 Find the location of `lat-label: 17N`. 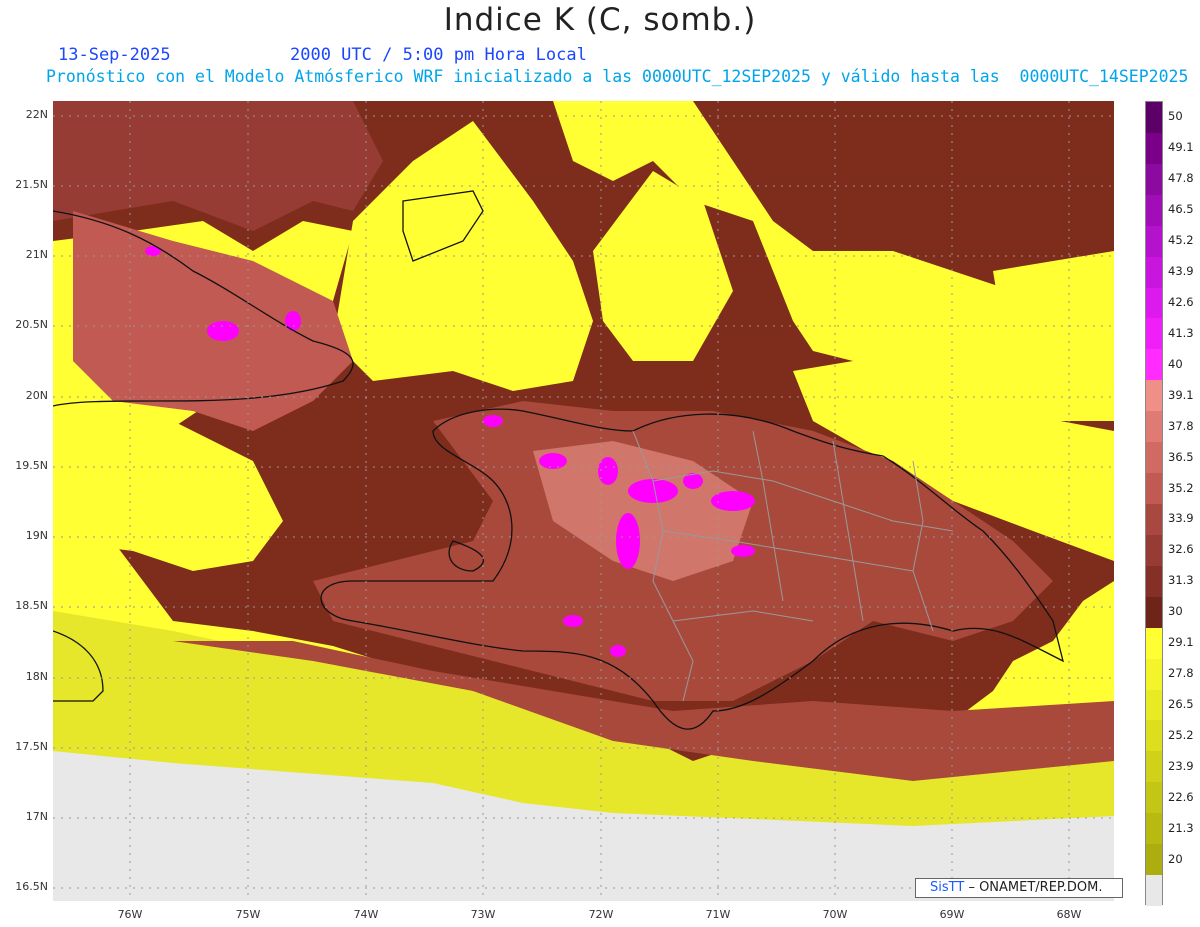

lat-label: 17N is located at coordinates (36, 816).